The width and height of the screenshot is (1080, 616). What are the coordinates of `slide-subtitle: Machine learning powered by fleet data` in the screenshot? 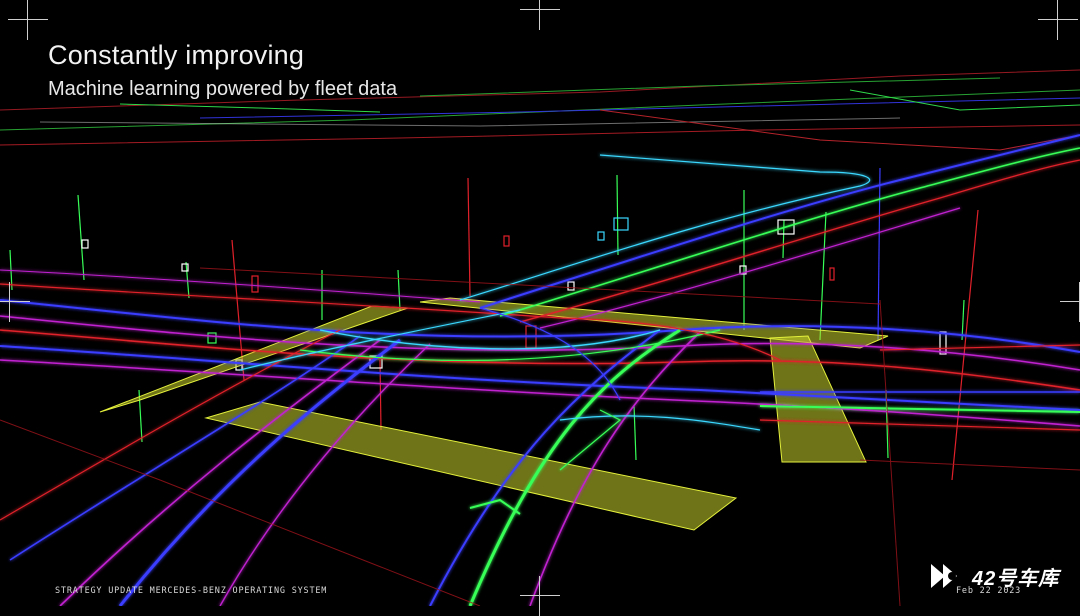 It's located at (223, 89).